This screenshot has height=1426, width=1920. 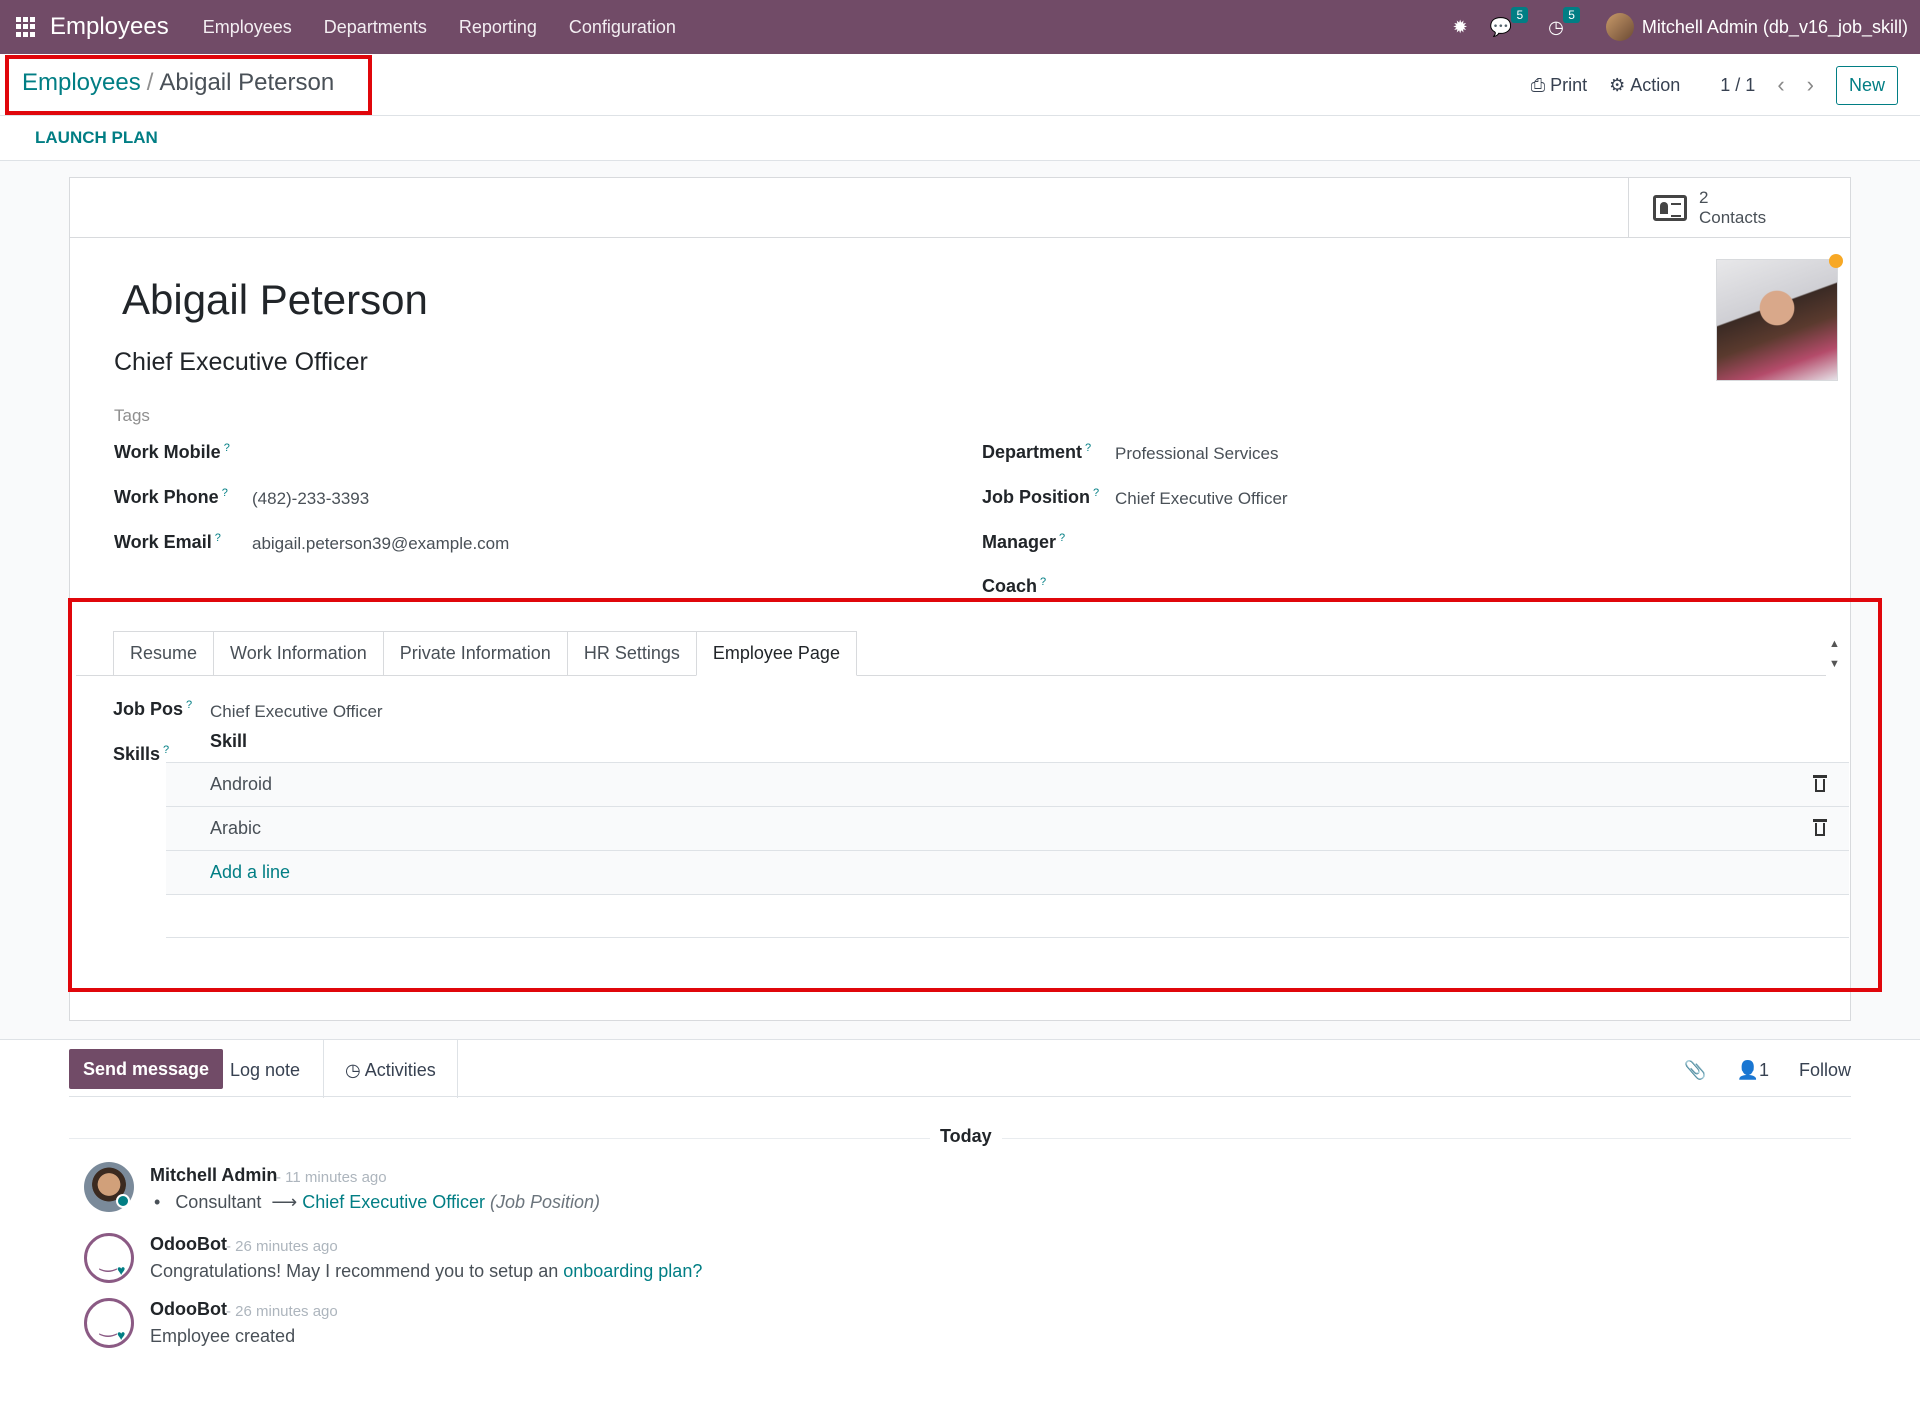 What do you see at coordinates (167, 542) in the screenshot?
I see `work-email-label: Work Email?` at bounding box center [167, 542].